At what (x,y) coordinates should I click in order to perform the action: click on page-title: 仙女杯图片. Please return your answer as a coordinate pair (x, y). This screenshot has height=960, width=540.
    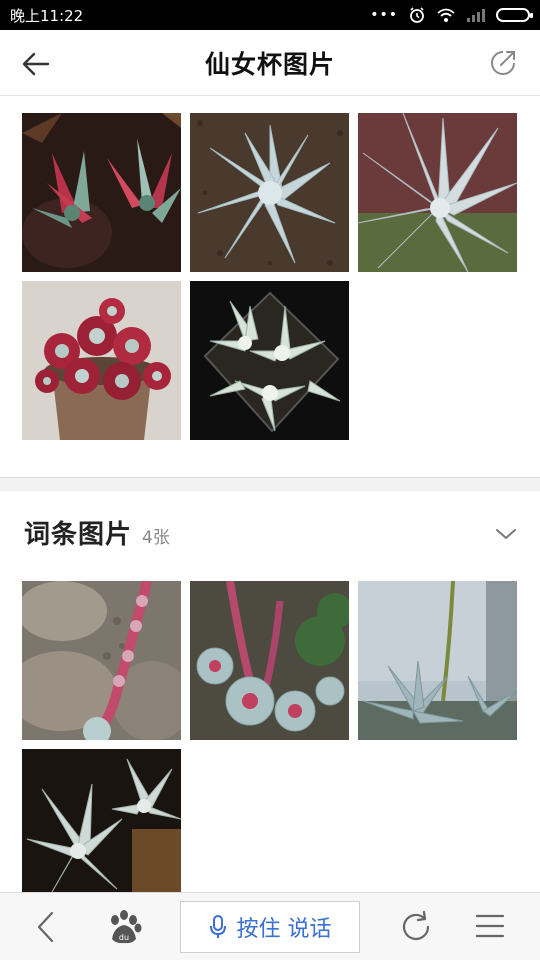
    Looking at the image, I should click on (269, 64).